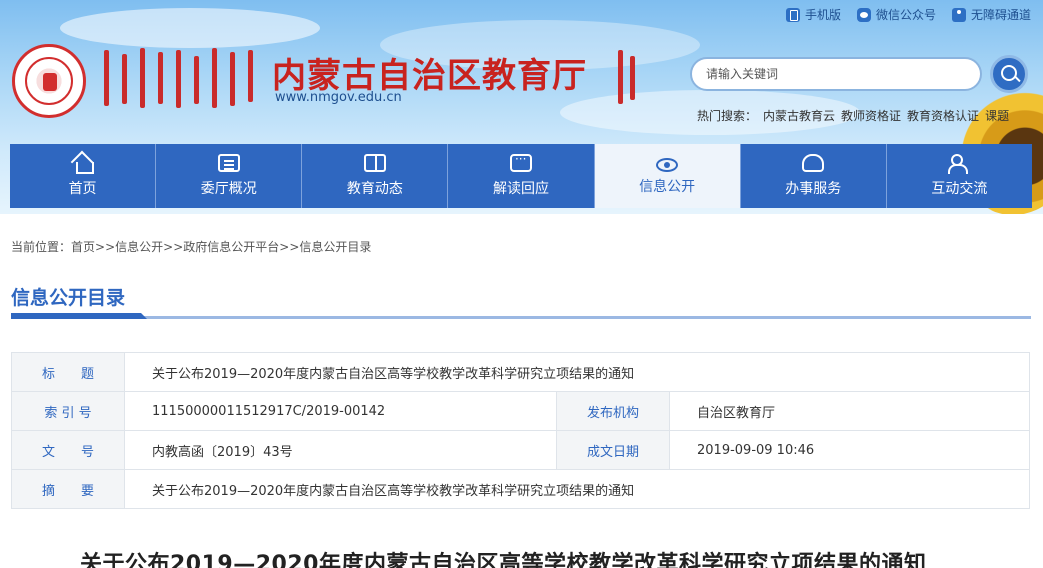  Describe the element at coordinates (813, 176) in the screenshot. I see `nav-item-services: 办事服务` at that location.